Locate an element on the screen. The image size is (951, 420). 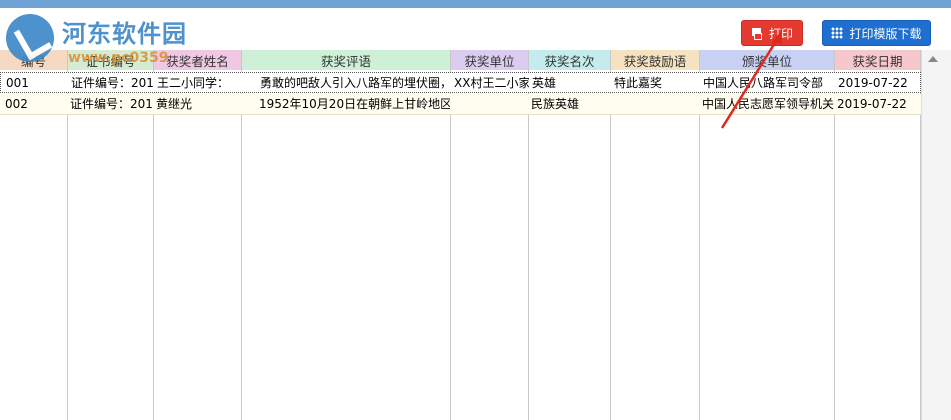
print-template-download-button: 打印模版下载 is located at coordinates (876, 33).